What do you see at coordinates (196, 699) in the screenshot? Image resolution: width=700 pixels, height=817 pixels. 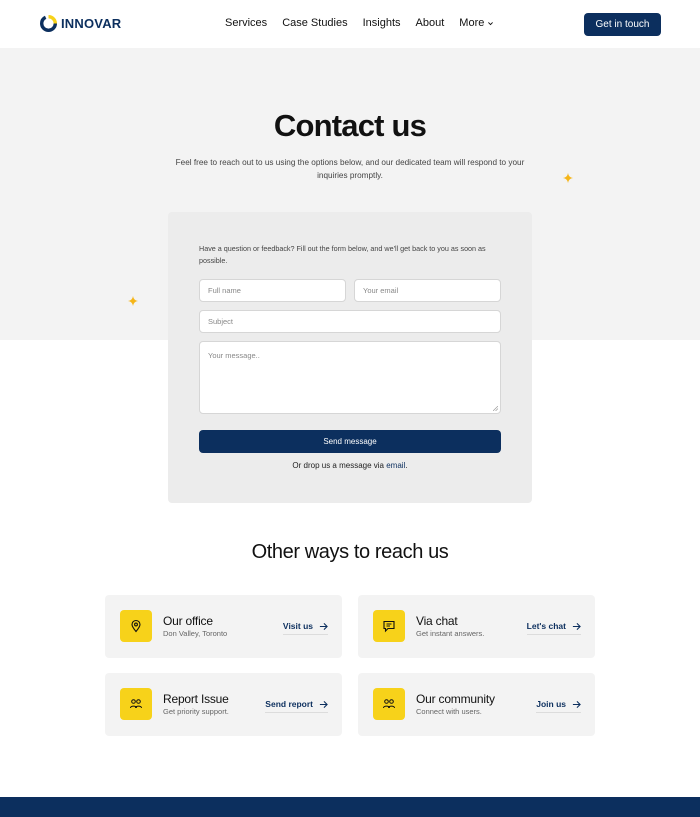 I see `card-title: Report Issue` at bounding box center [196, 699].